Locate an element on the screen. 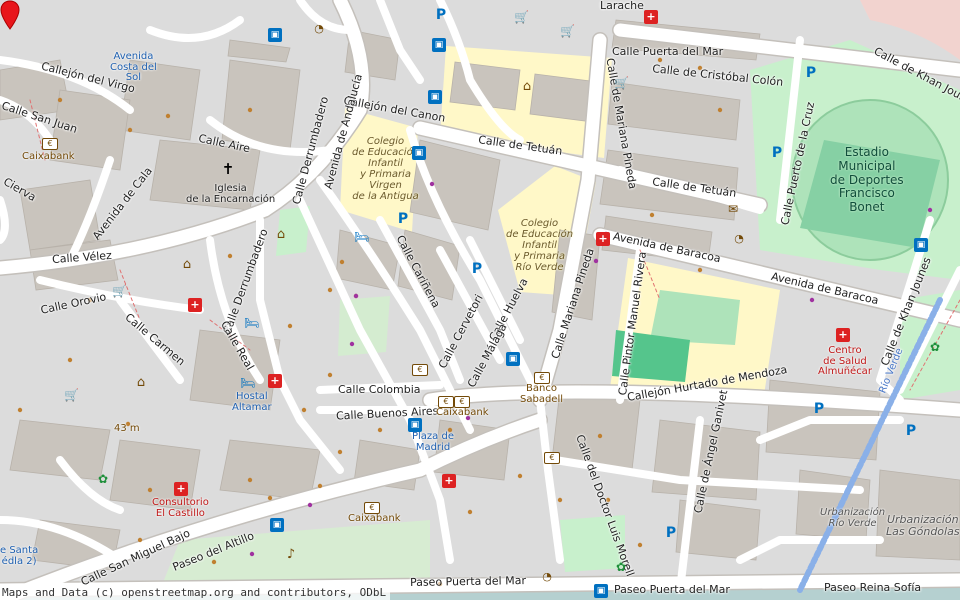 Image resolution: width=960 pixels, height=600 pixels. poi-iglesia-encarnacion: Iglesia de la Encarnación is located at coordinates (231, 194).